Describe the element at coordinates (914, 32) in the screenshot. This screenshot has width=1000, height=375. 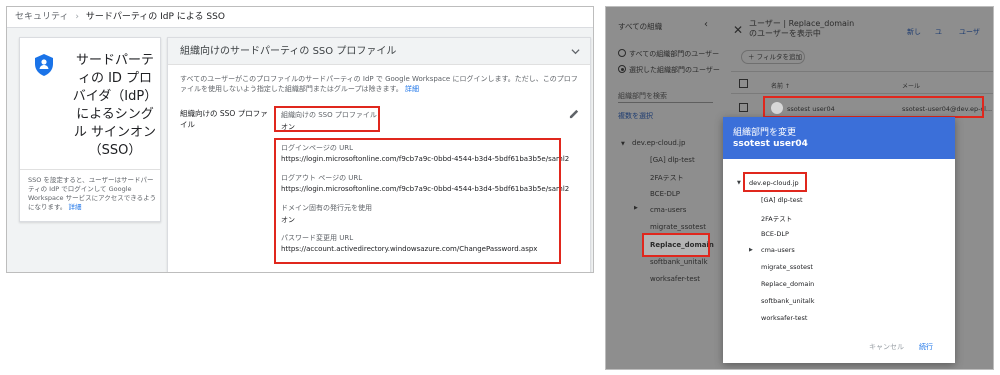
I see `action-new: 新し` at that location.